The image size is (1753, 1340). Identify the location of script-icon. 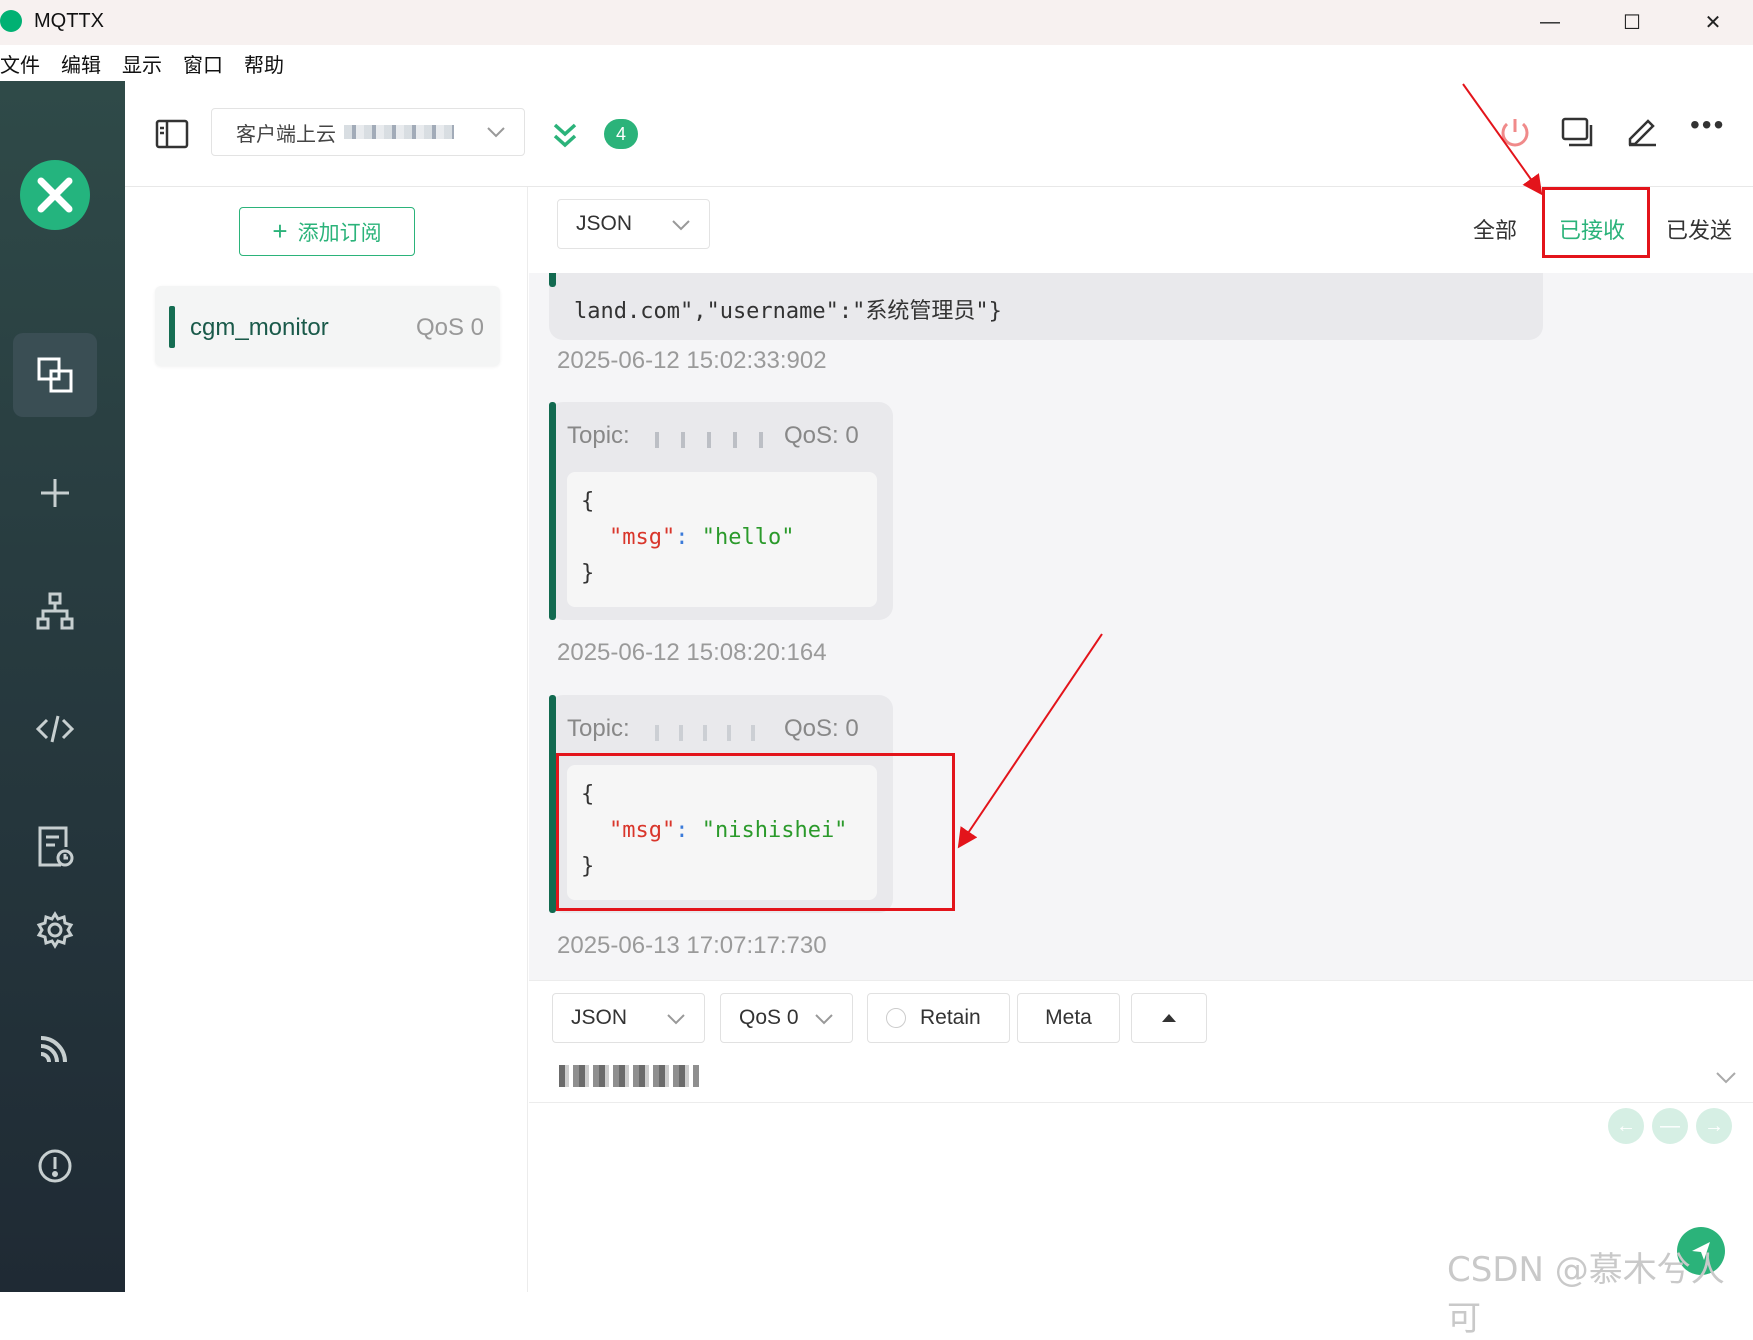
(55, 729).